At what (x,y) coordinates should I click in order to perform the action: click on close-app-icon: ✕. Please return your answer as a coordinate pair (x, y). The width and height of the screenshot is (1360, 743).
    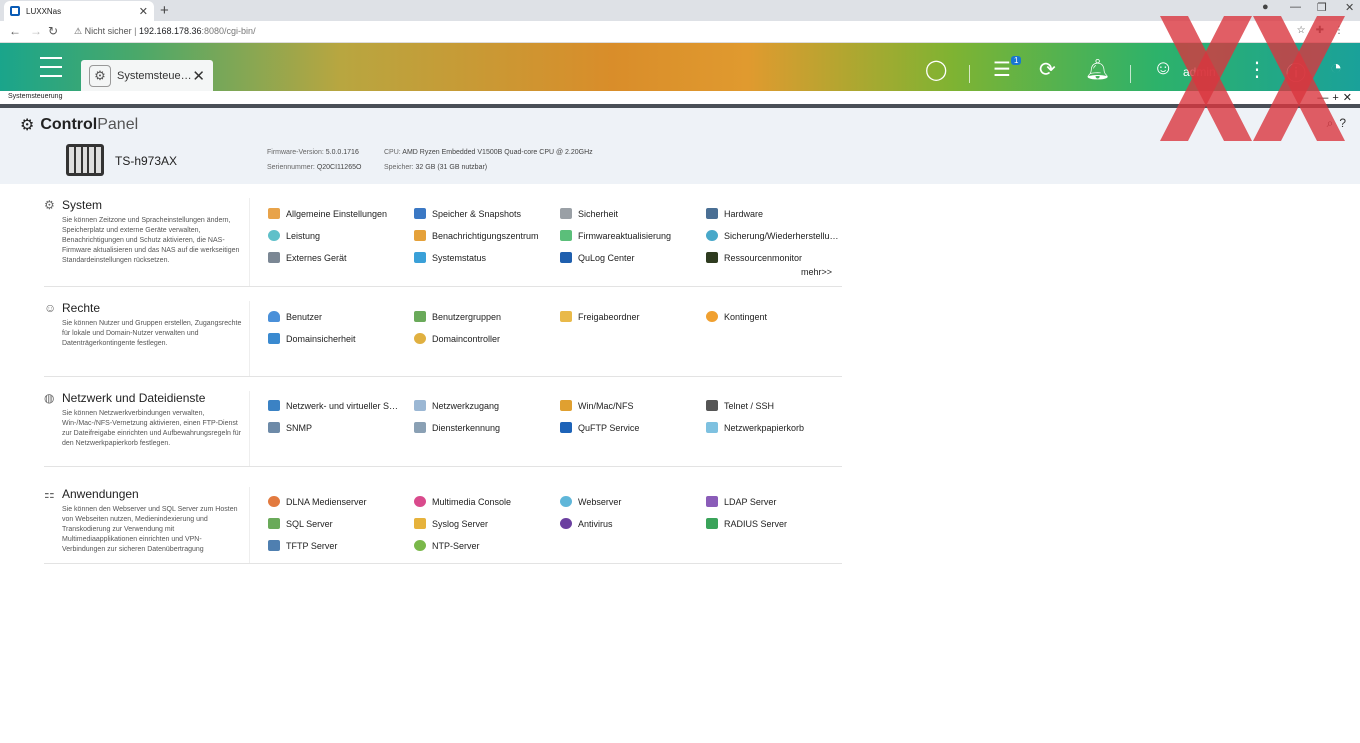
    Looking at the image, I should click on (198, 76).